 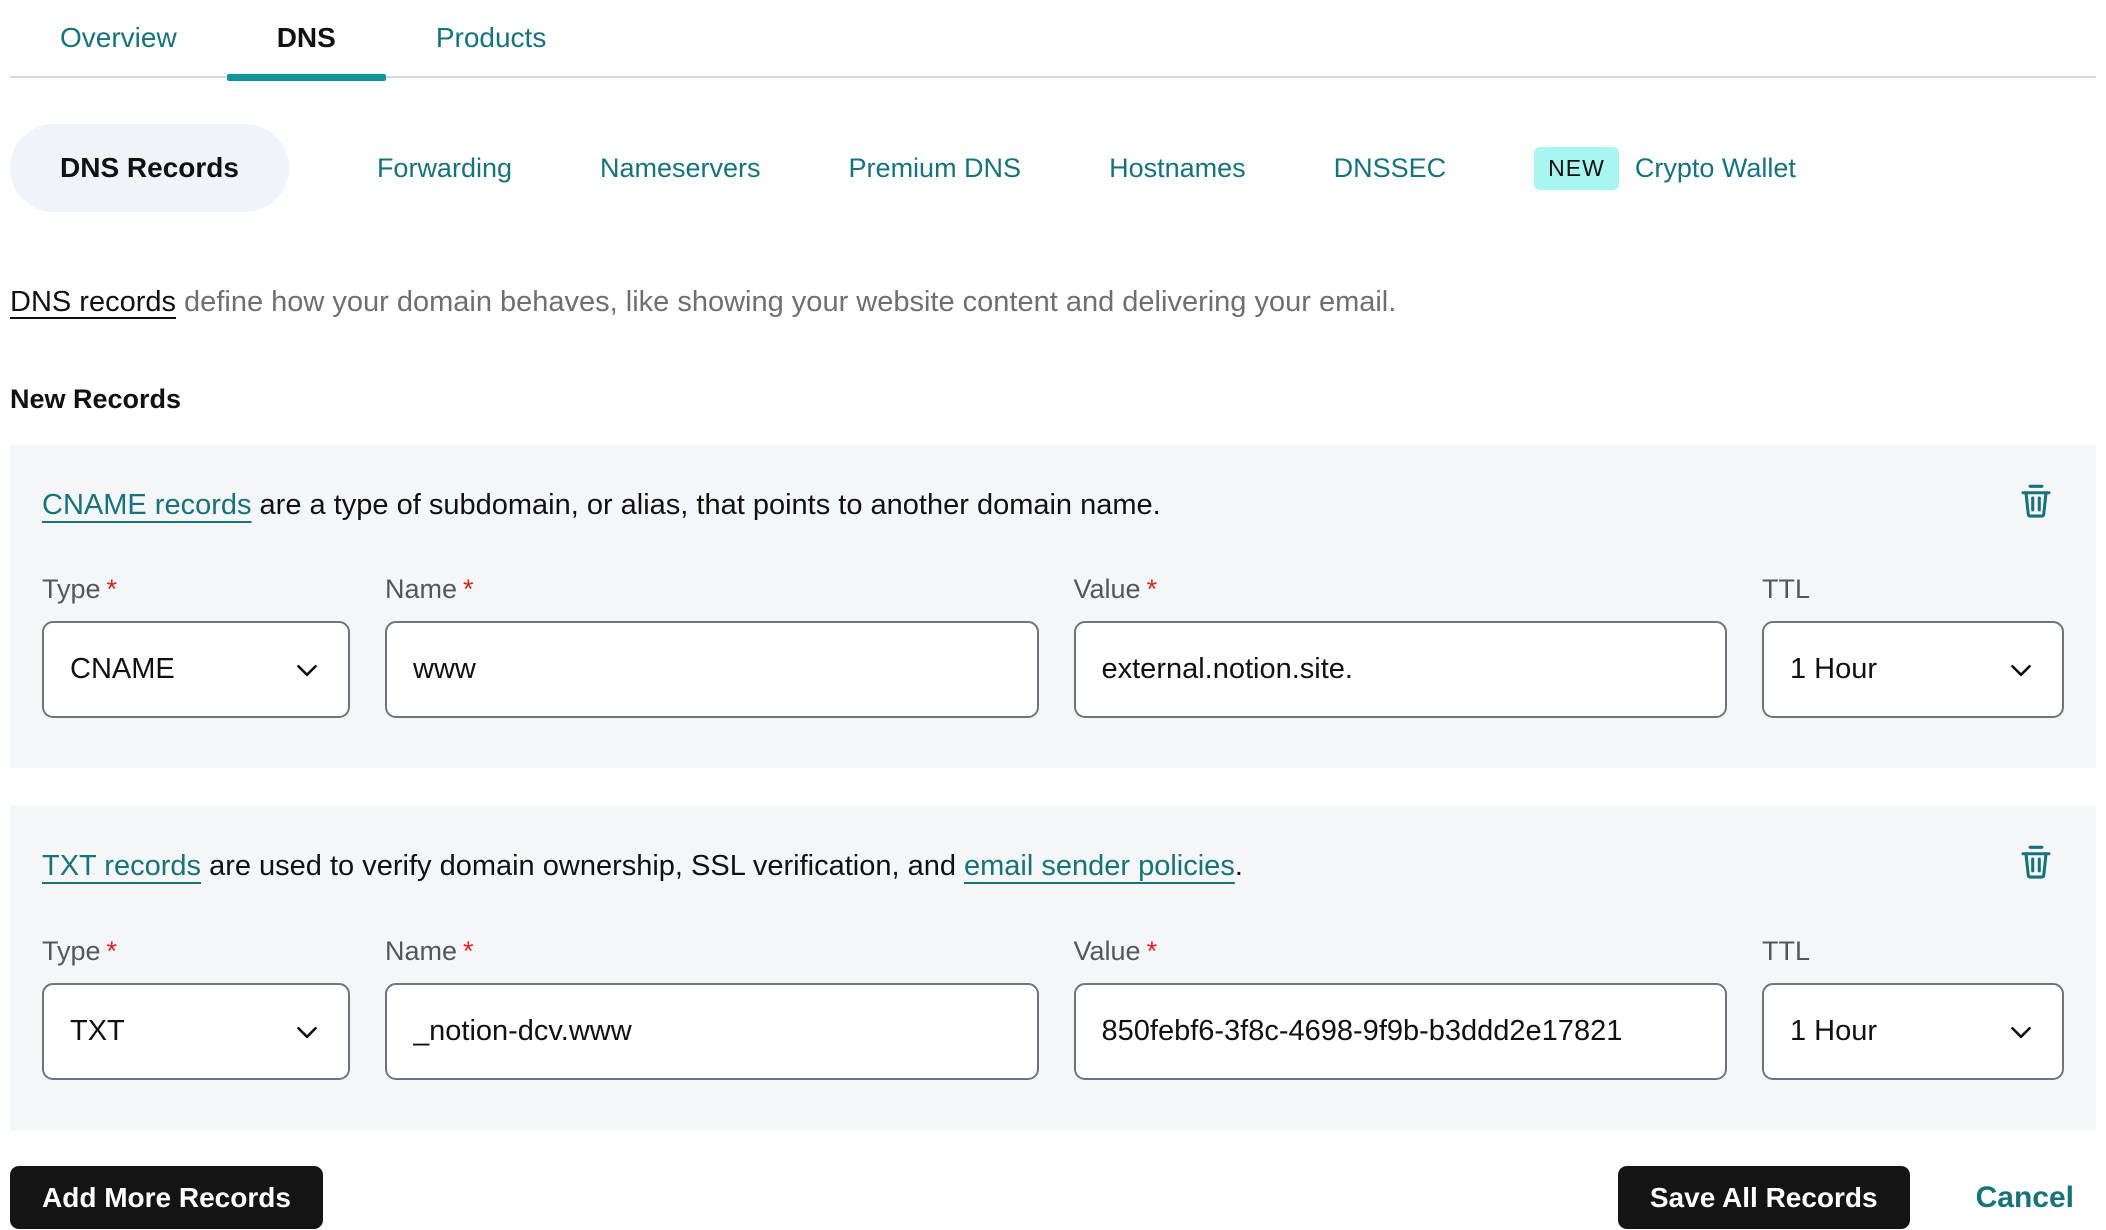 What do you see at coordinates (1913, 951) in the screenshot?
I see `txt-ttl-label: TTL` at bounding box center [1913, 951].